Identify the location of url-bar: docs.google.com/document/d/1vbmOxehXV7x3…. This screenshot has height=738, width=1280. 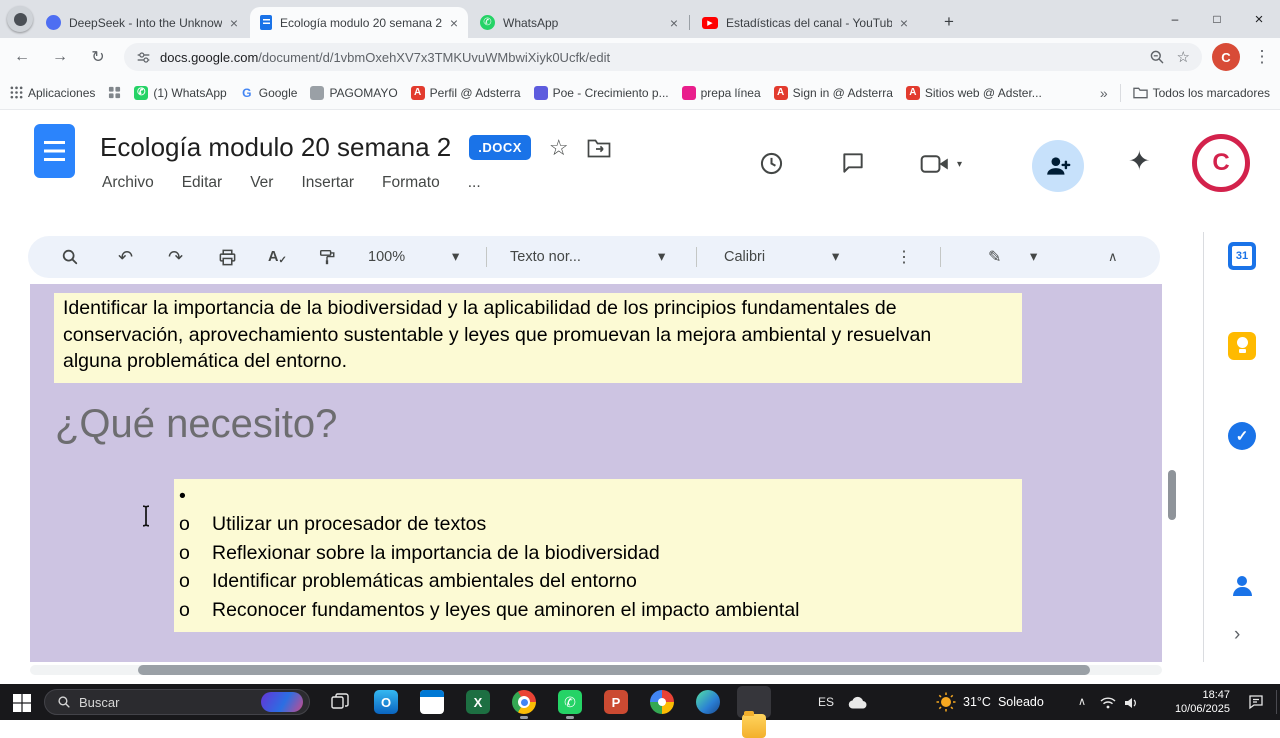
(663, 57).